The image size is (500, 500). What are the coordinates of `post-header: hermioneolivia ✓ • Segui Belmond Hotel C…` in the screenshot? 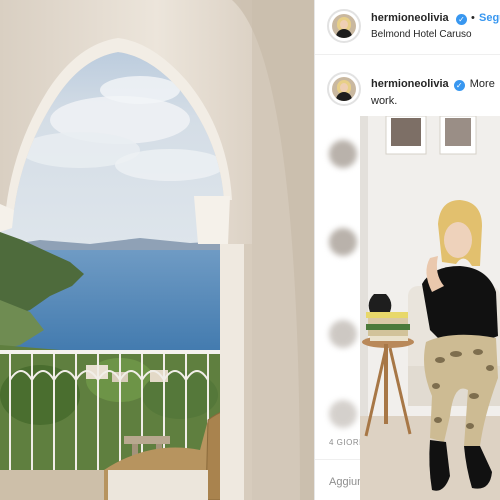 It's located at (407, 27).